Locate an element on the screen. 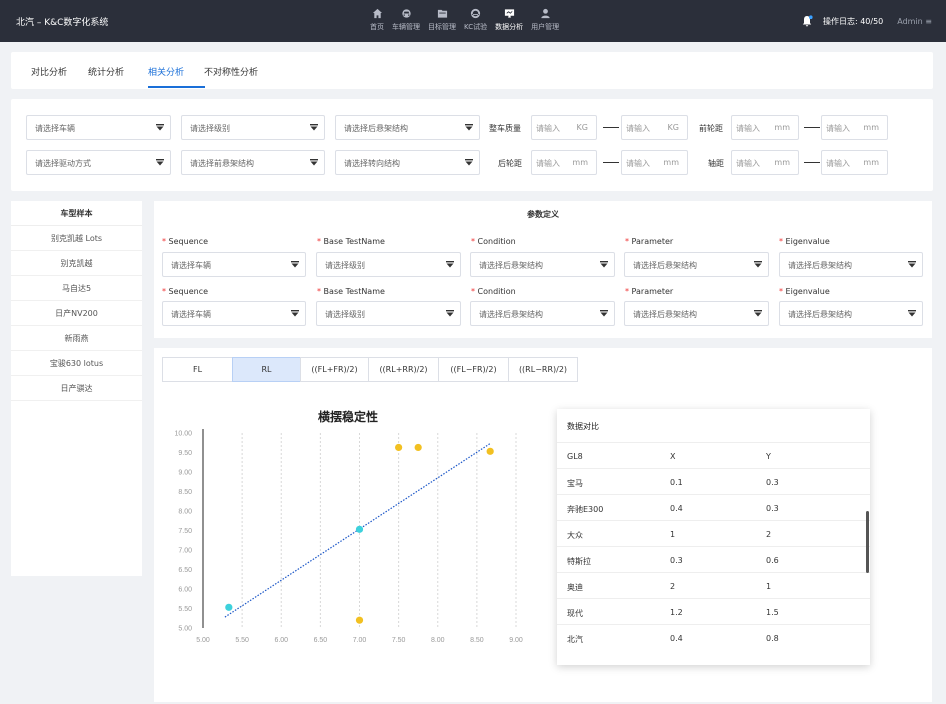 The height and width of the screenshot is (704, 946). mass-min-input: 请输入 KG is located at coordinates (564, 127).